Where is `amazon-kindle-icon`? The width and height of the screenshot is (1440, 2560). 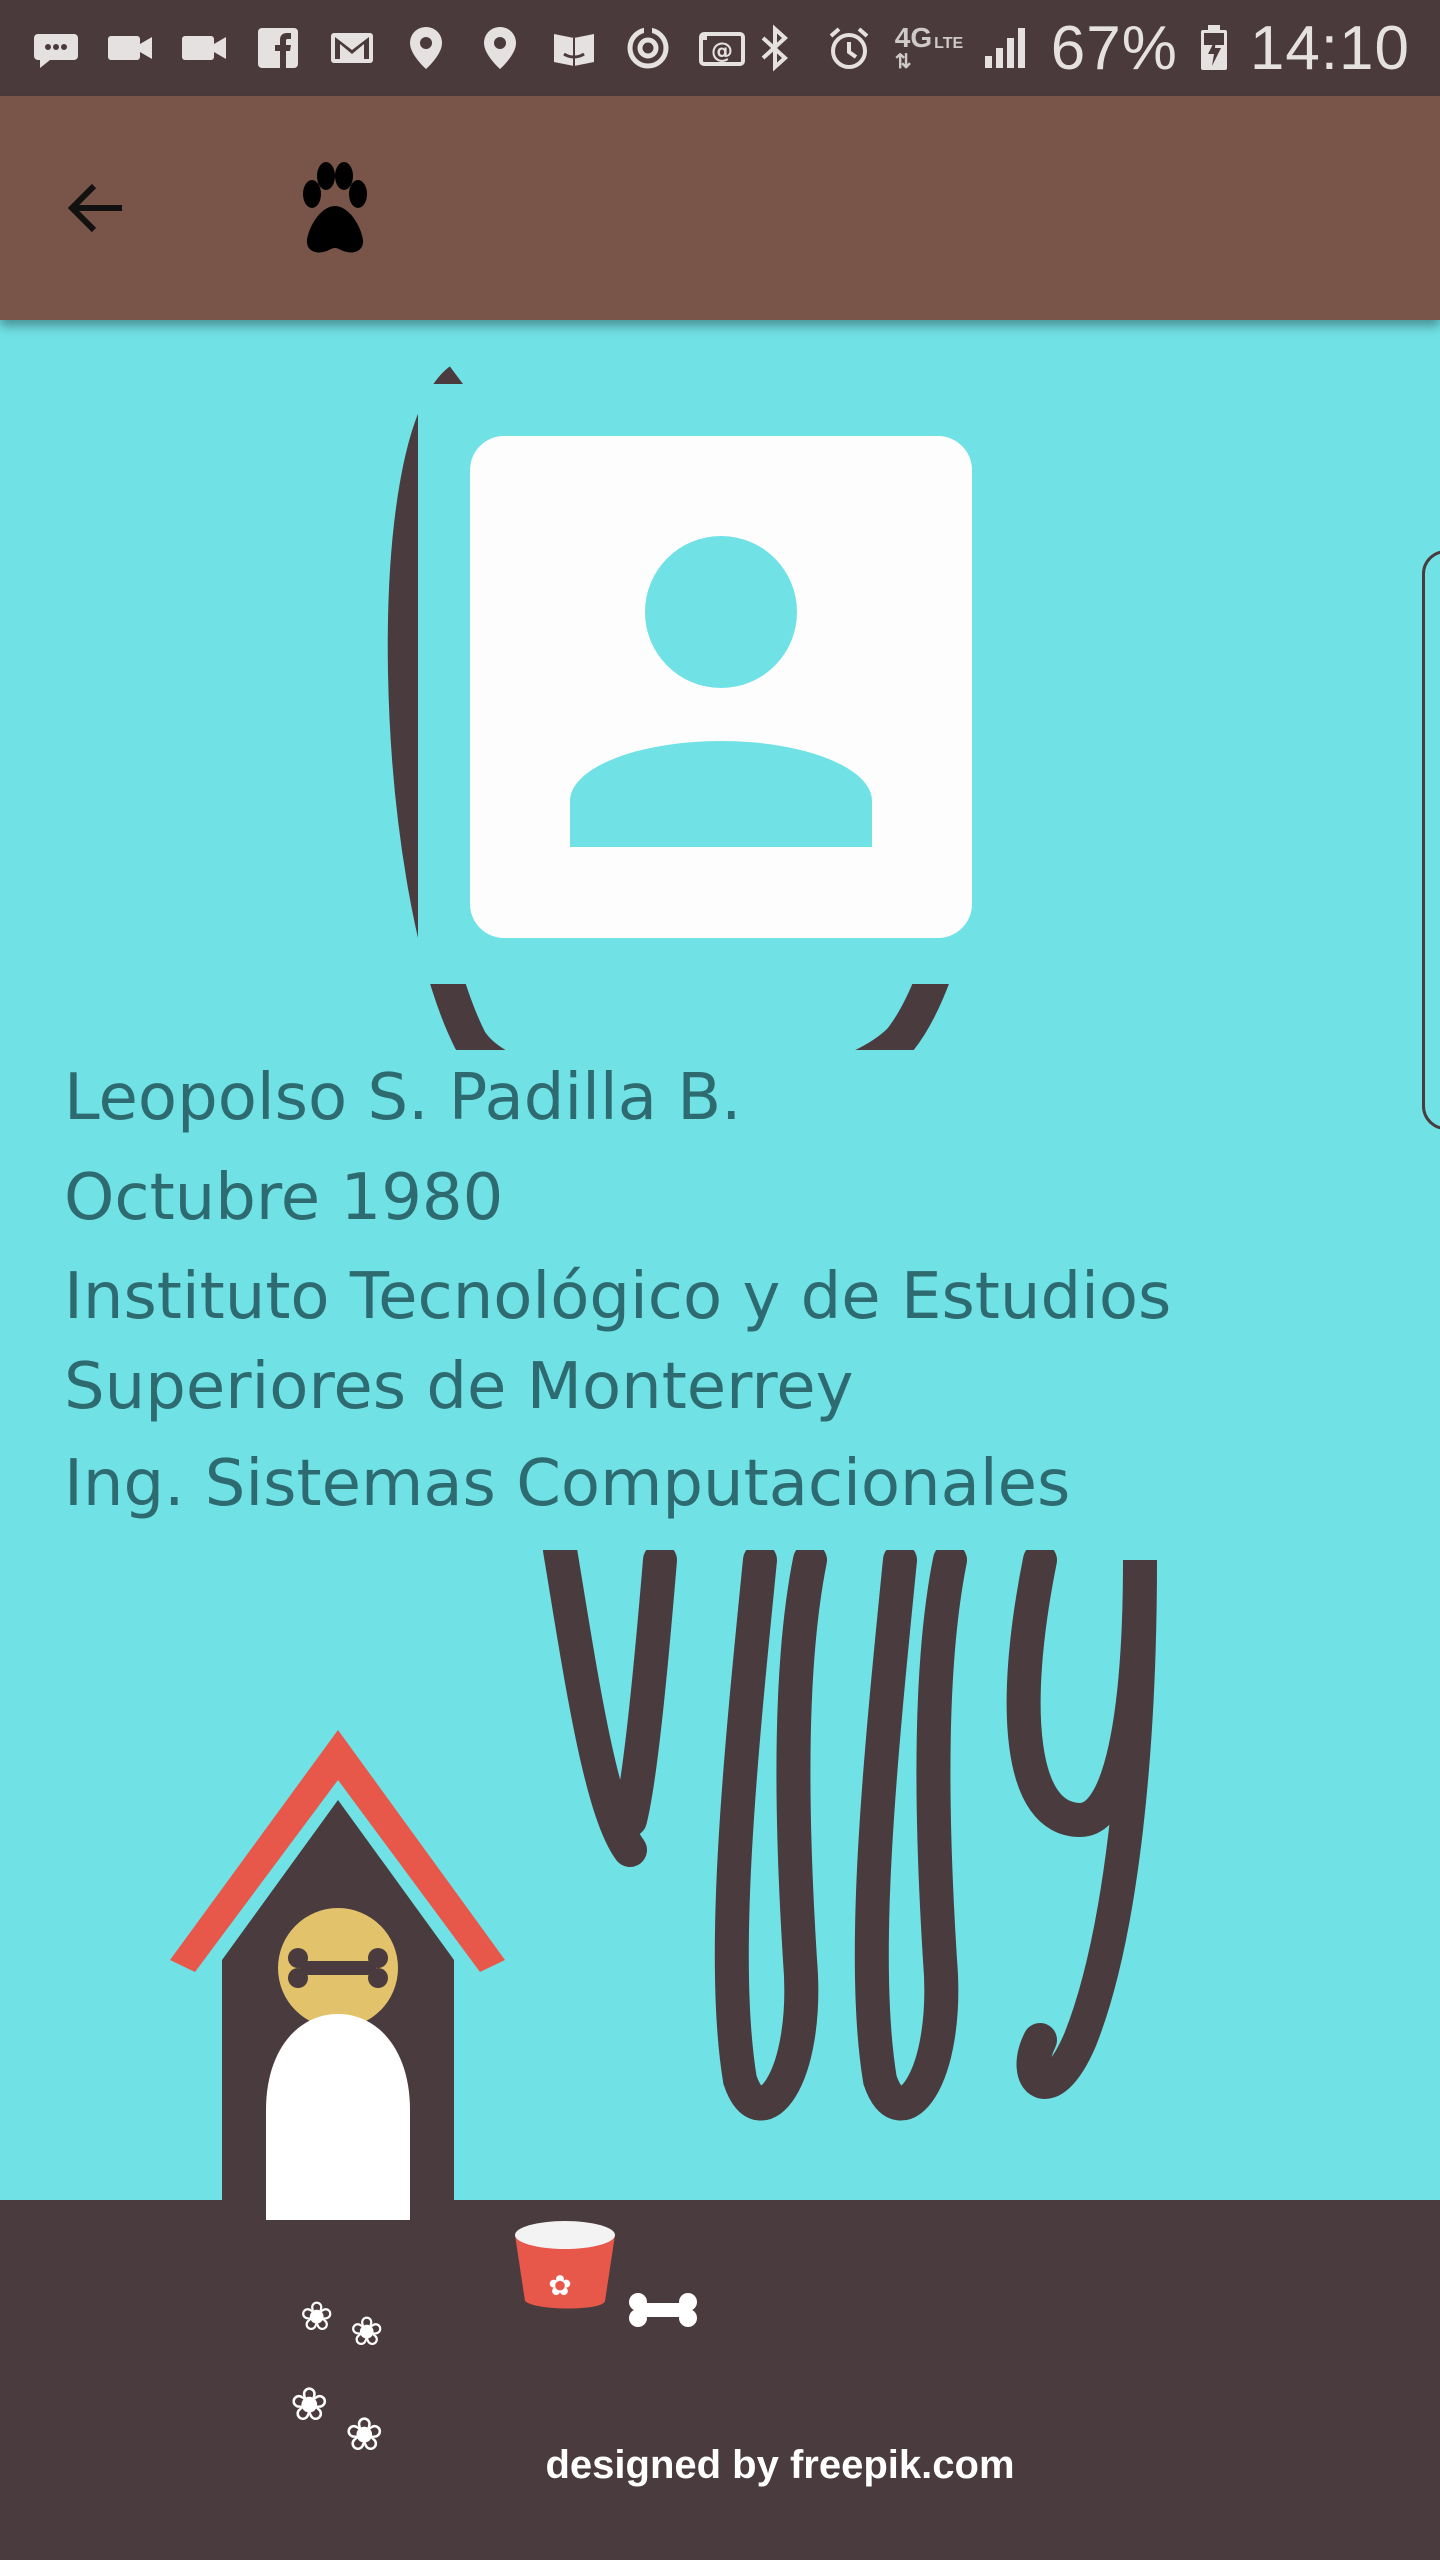
amazon-kindle-icon is located at coordinates (574, 48).